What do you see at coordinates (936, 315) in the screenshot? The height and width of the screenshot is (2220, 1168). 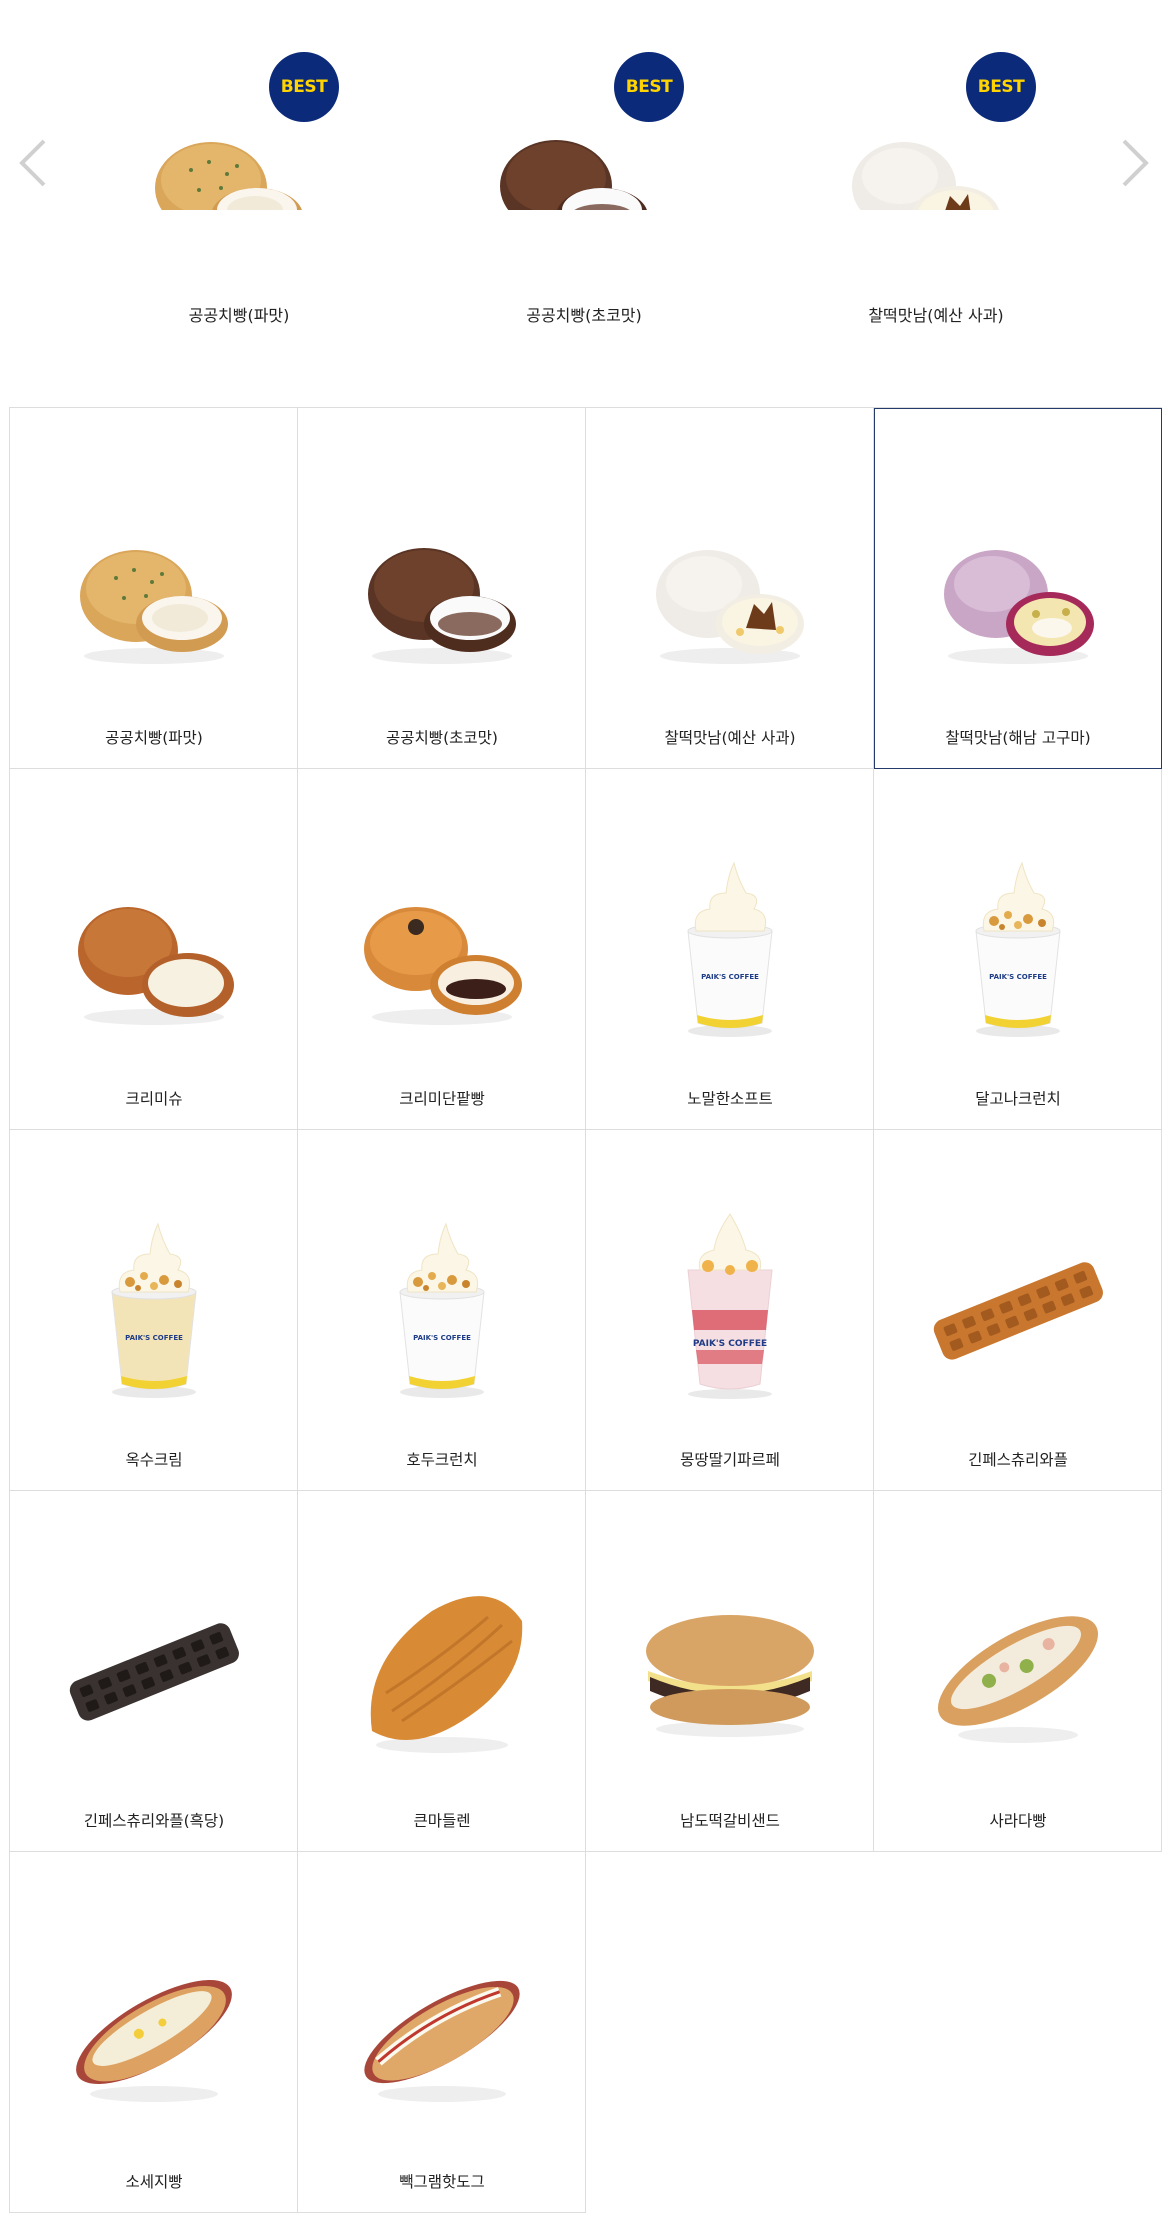 I see `carousel-item-name: 찰떡맛남(예산 사과)` at bounding box center [936, 315].